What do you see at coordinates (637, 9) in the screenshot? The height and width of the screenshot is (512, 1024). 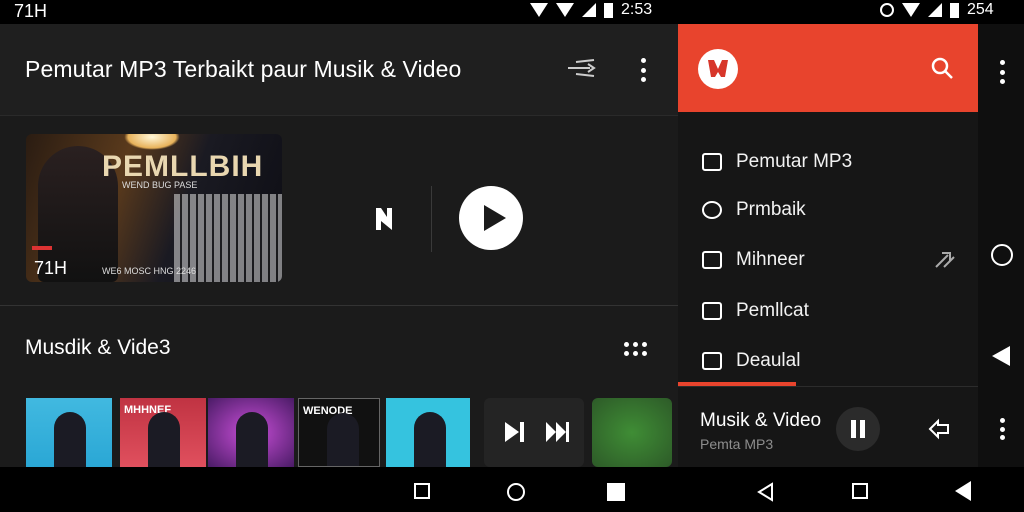 I see `status-time-middle: 2:53` at bounding box center [637, 9].